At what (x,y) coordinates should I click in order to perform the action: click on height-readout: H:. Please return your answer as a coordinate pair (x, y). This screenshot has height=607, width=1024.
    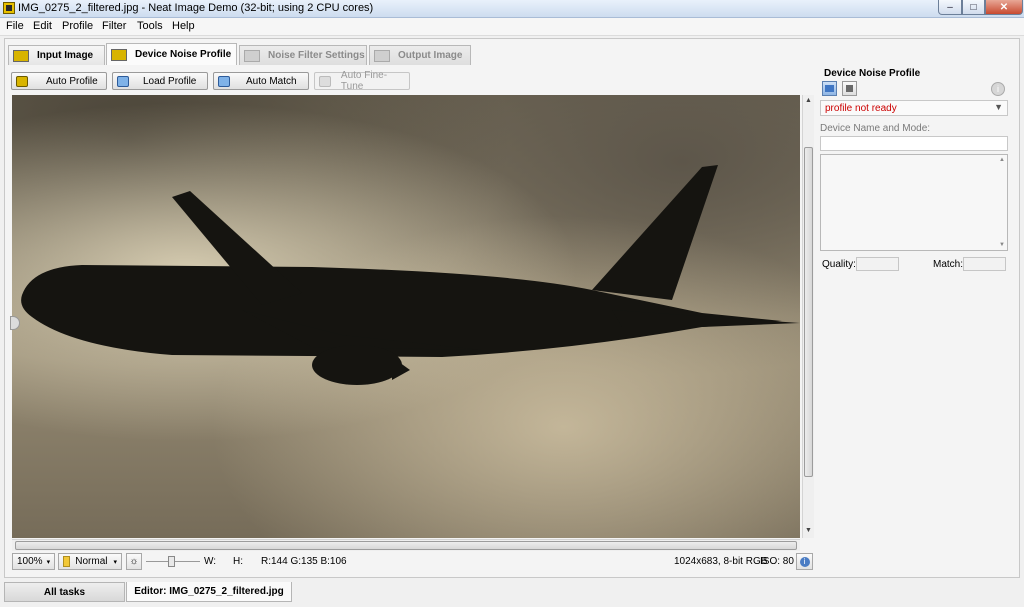
    Looking at the image, I should click on (238, 561).